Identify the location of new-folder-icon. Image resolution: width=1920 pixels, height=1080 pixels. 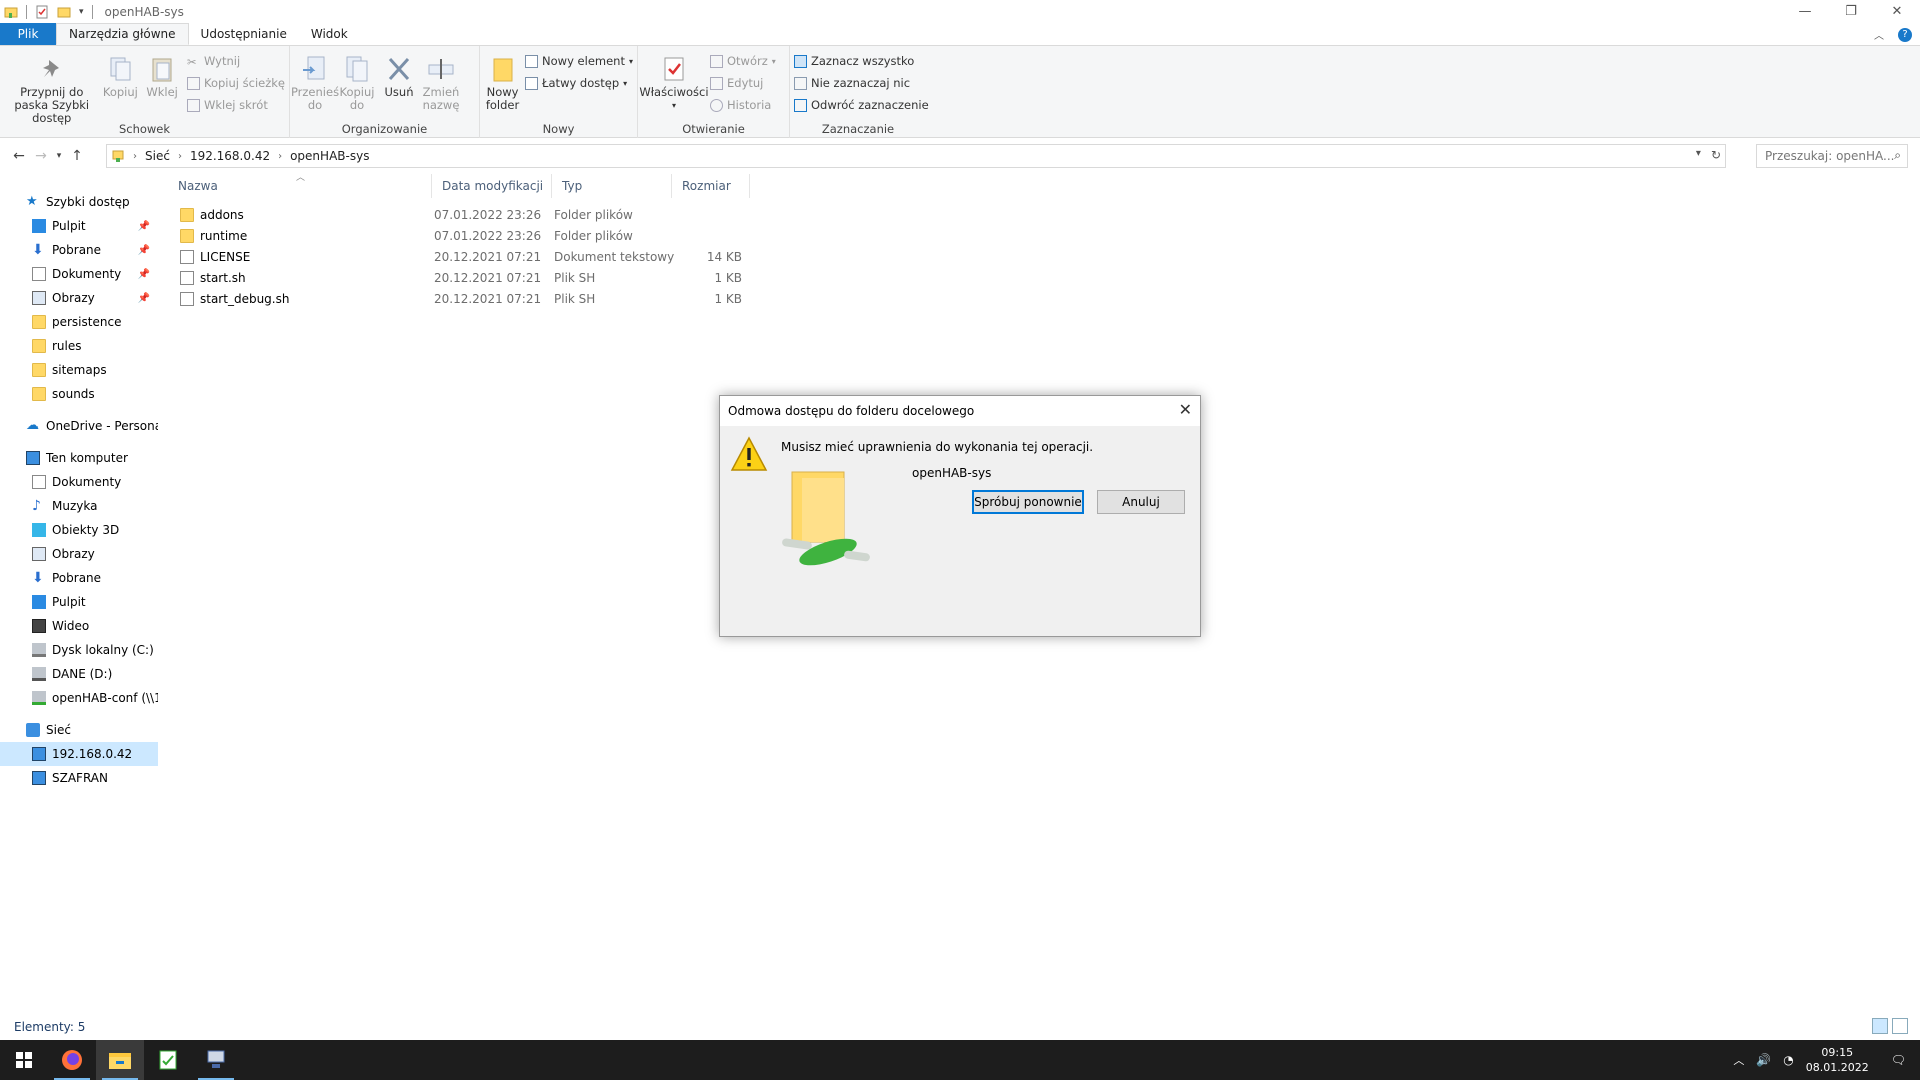
(64, 12).